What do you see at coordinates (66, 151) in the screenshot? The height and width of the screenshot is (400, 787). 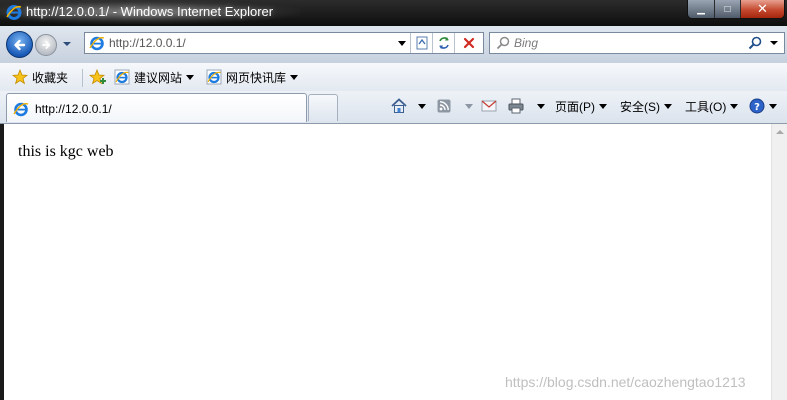 I see `page-body-text: this is kgc web` at bounding box center [66, 151].